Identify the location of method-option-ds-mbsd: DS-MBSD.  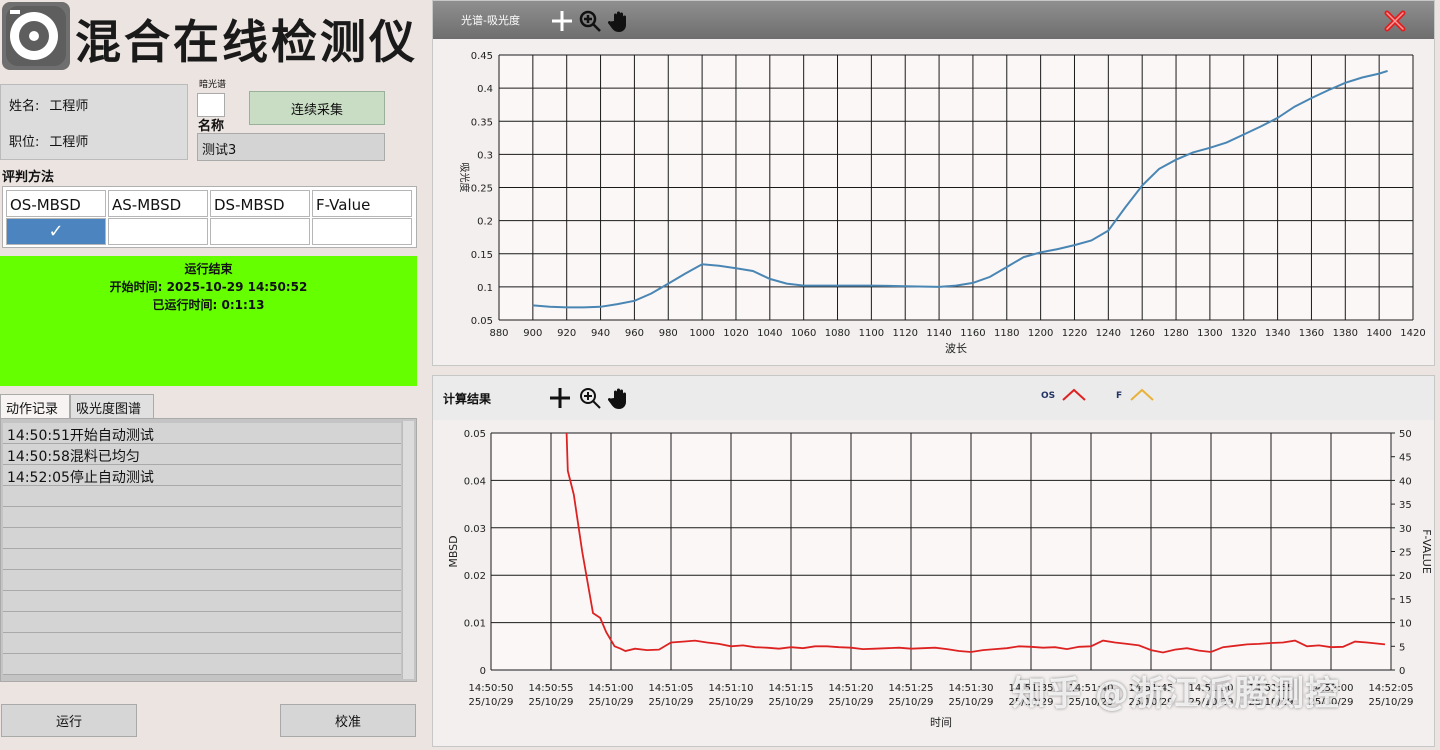
(260, 203).